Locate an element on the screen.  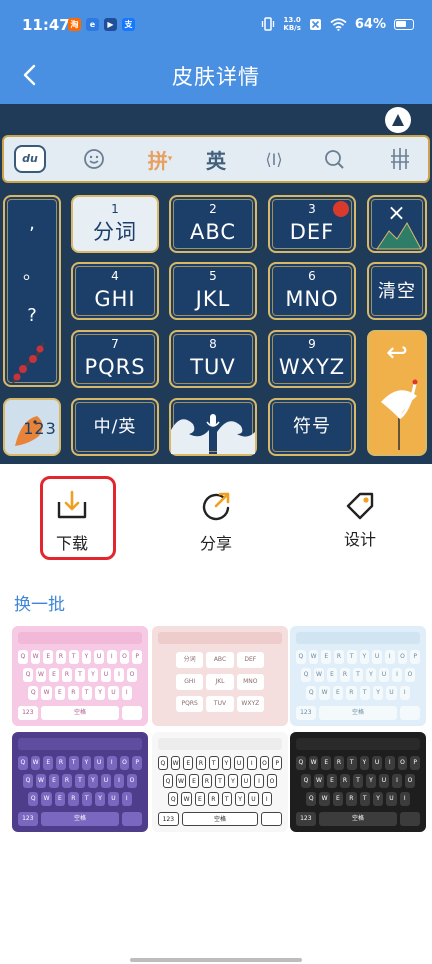
pinyin-toggle: 拼 ▾ is located at coordinates (160, 160).